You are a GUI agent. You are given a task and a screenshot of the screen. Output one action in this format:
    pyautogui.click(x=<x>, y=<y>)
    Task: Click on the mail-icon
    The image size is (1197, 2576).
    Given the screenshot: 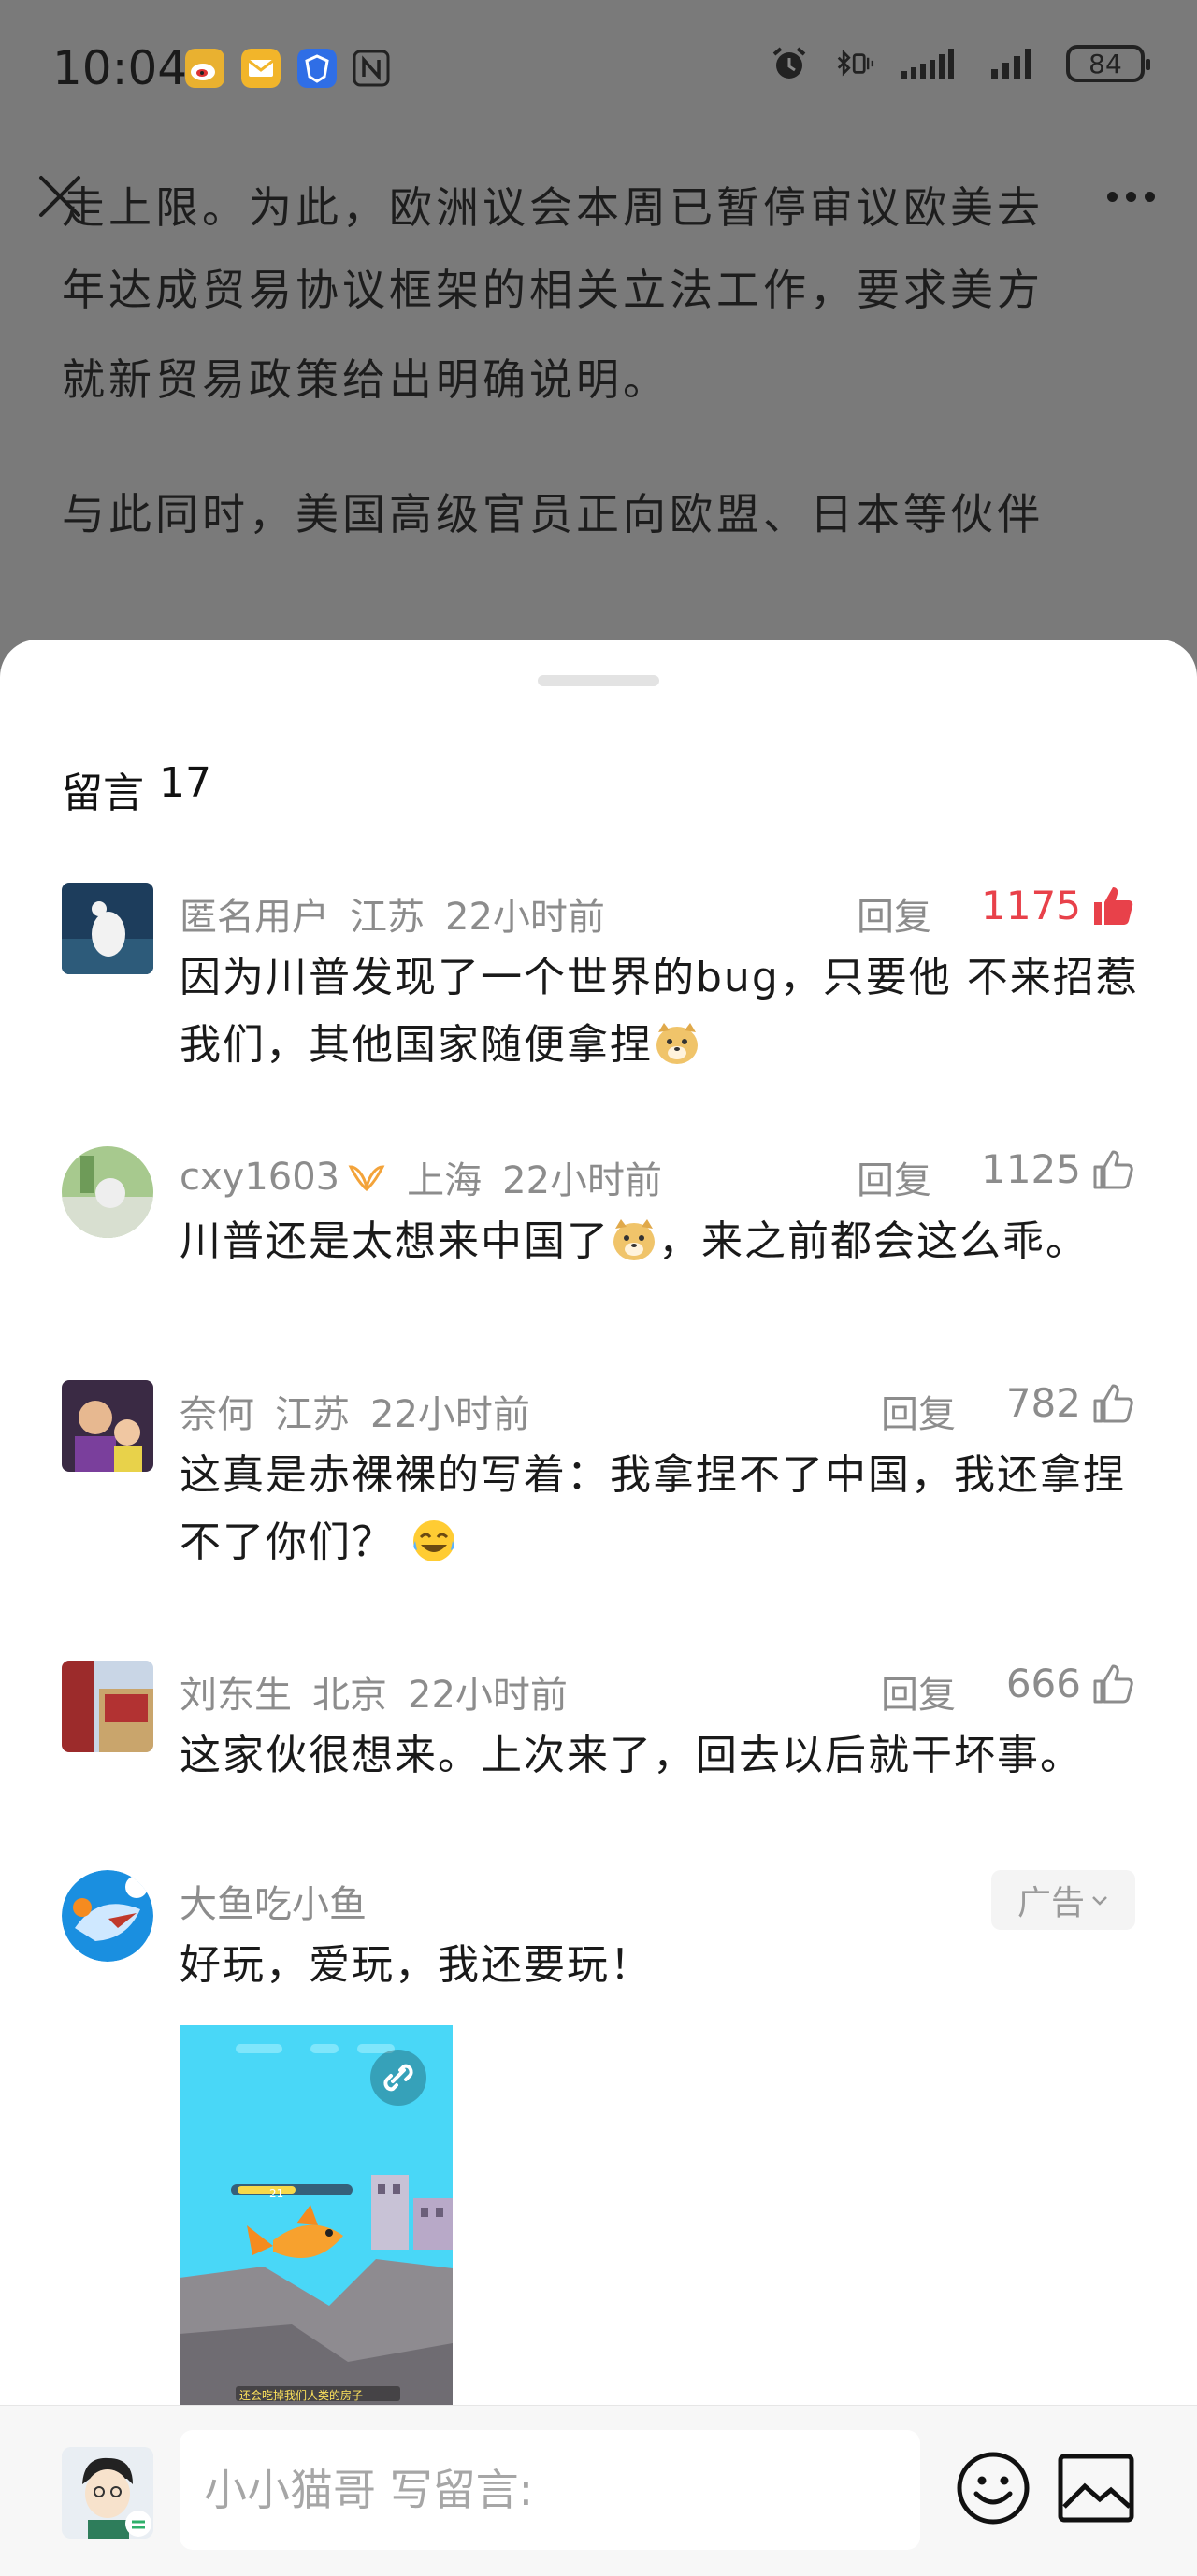 What is the action you would take?
    pyautogui.click(x=261, y=69)
    